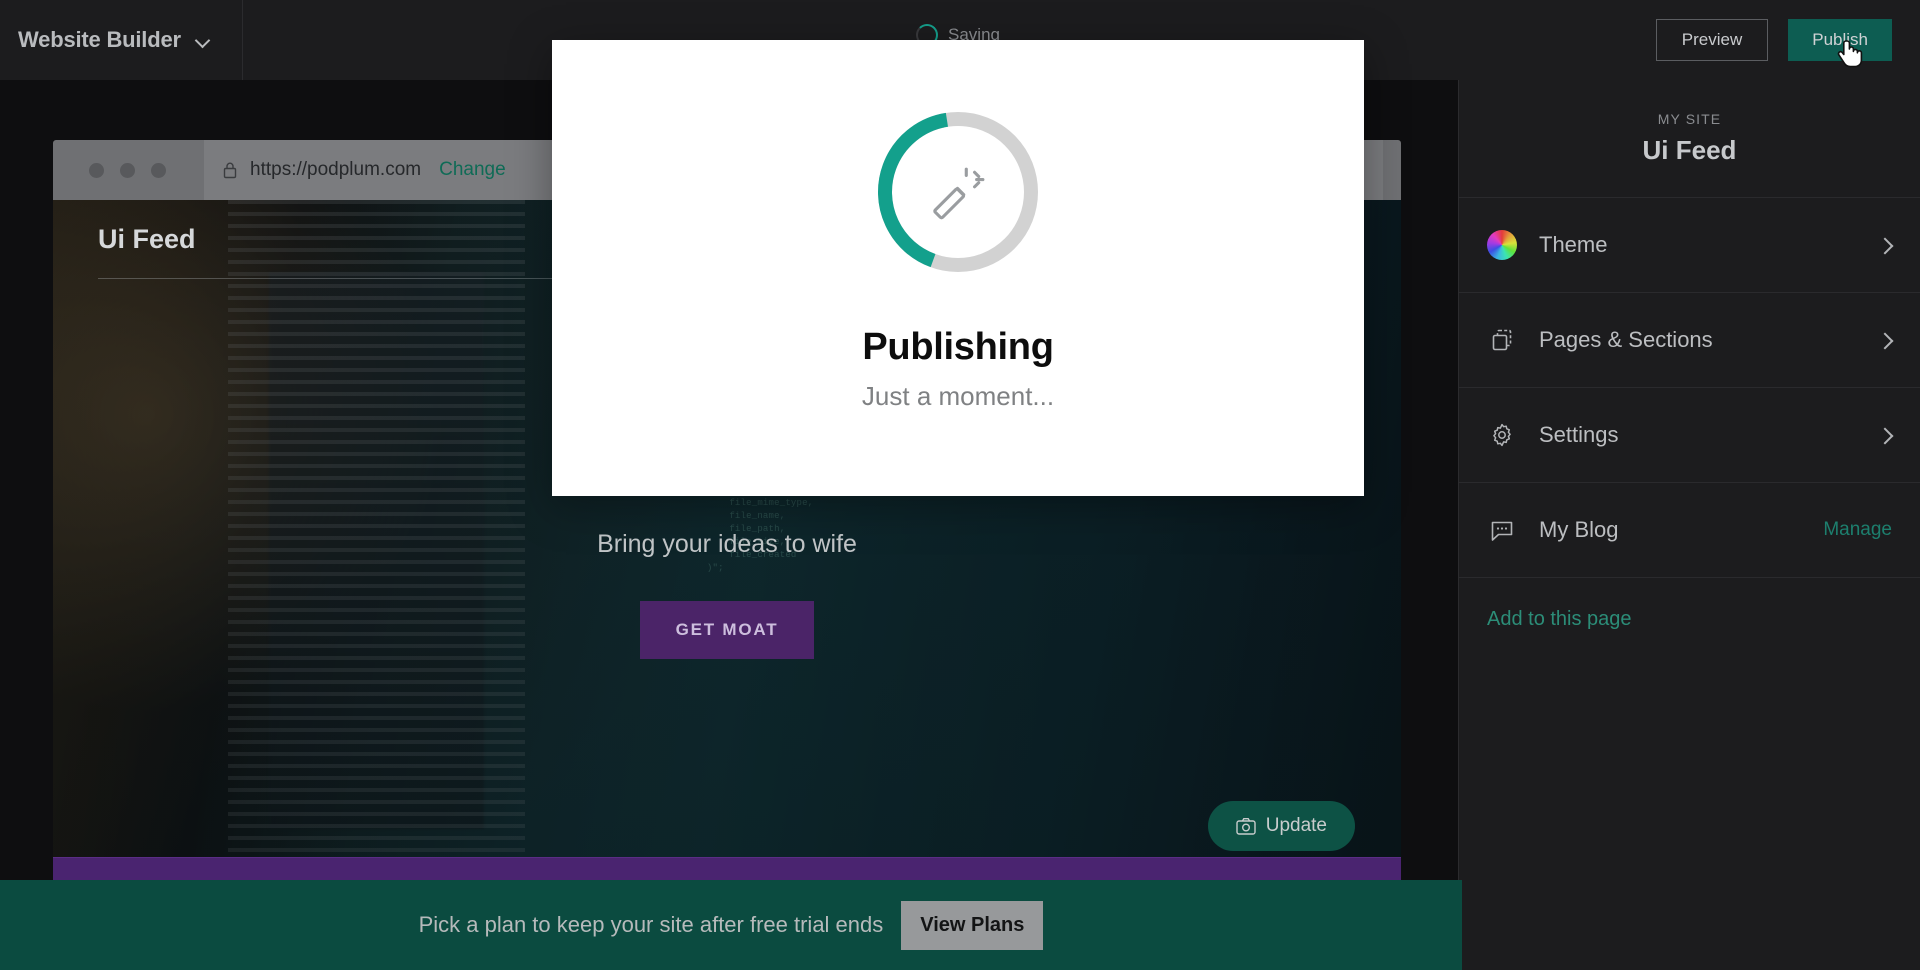 The width and height of the screenshot is (1920, 970). I want to click on site-header: MY SITE Ui Feed, so click(1689, 139).